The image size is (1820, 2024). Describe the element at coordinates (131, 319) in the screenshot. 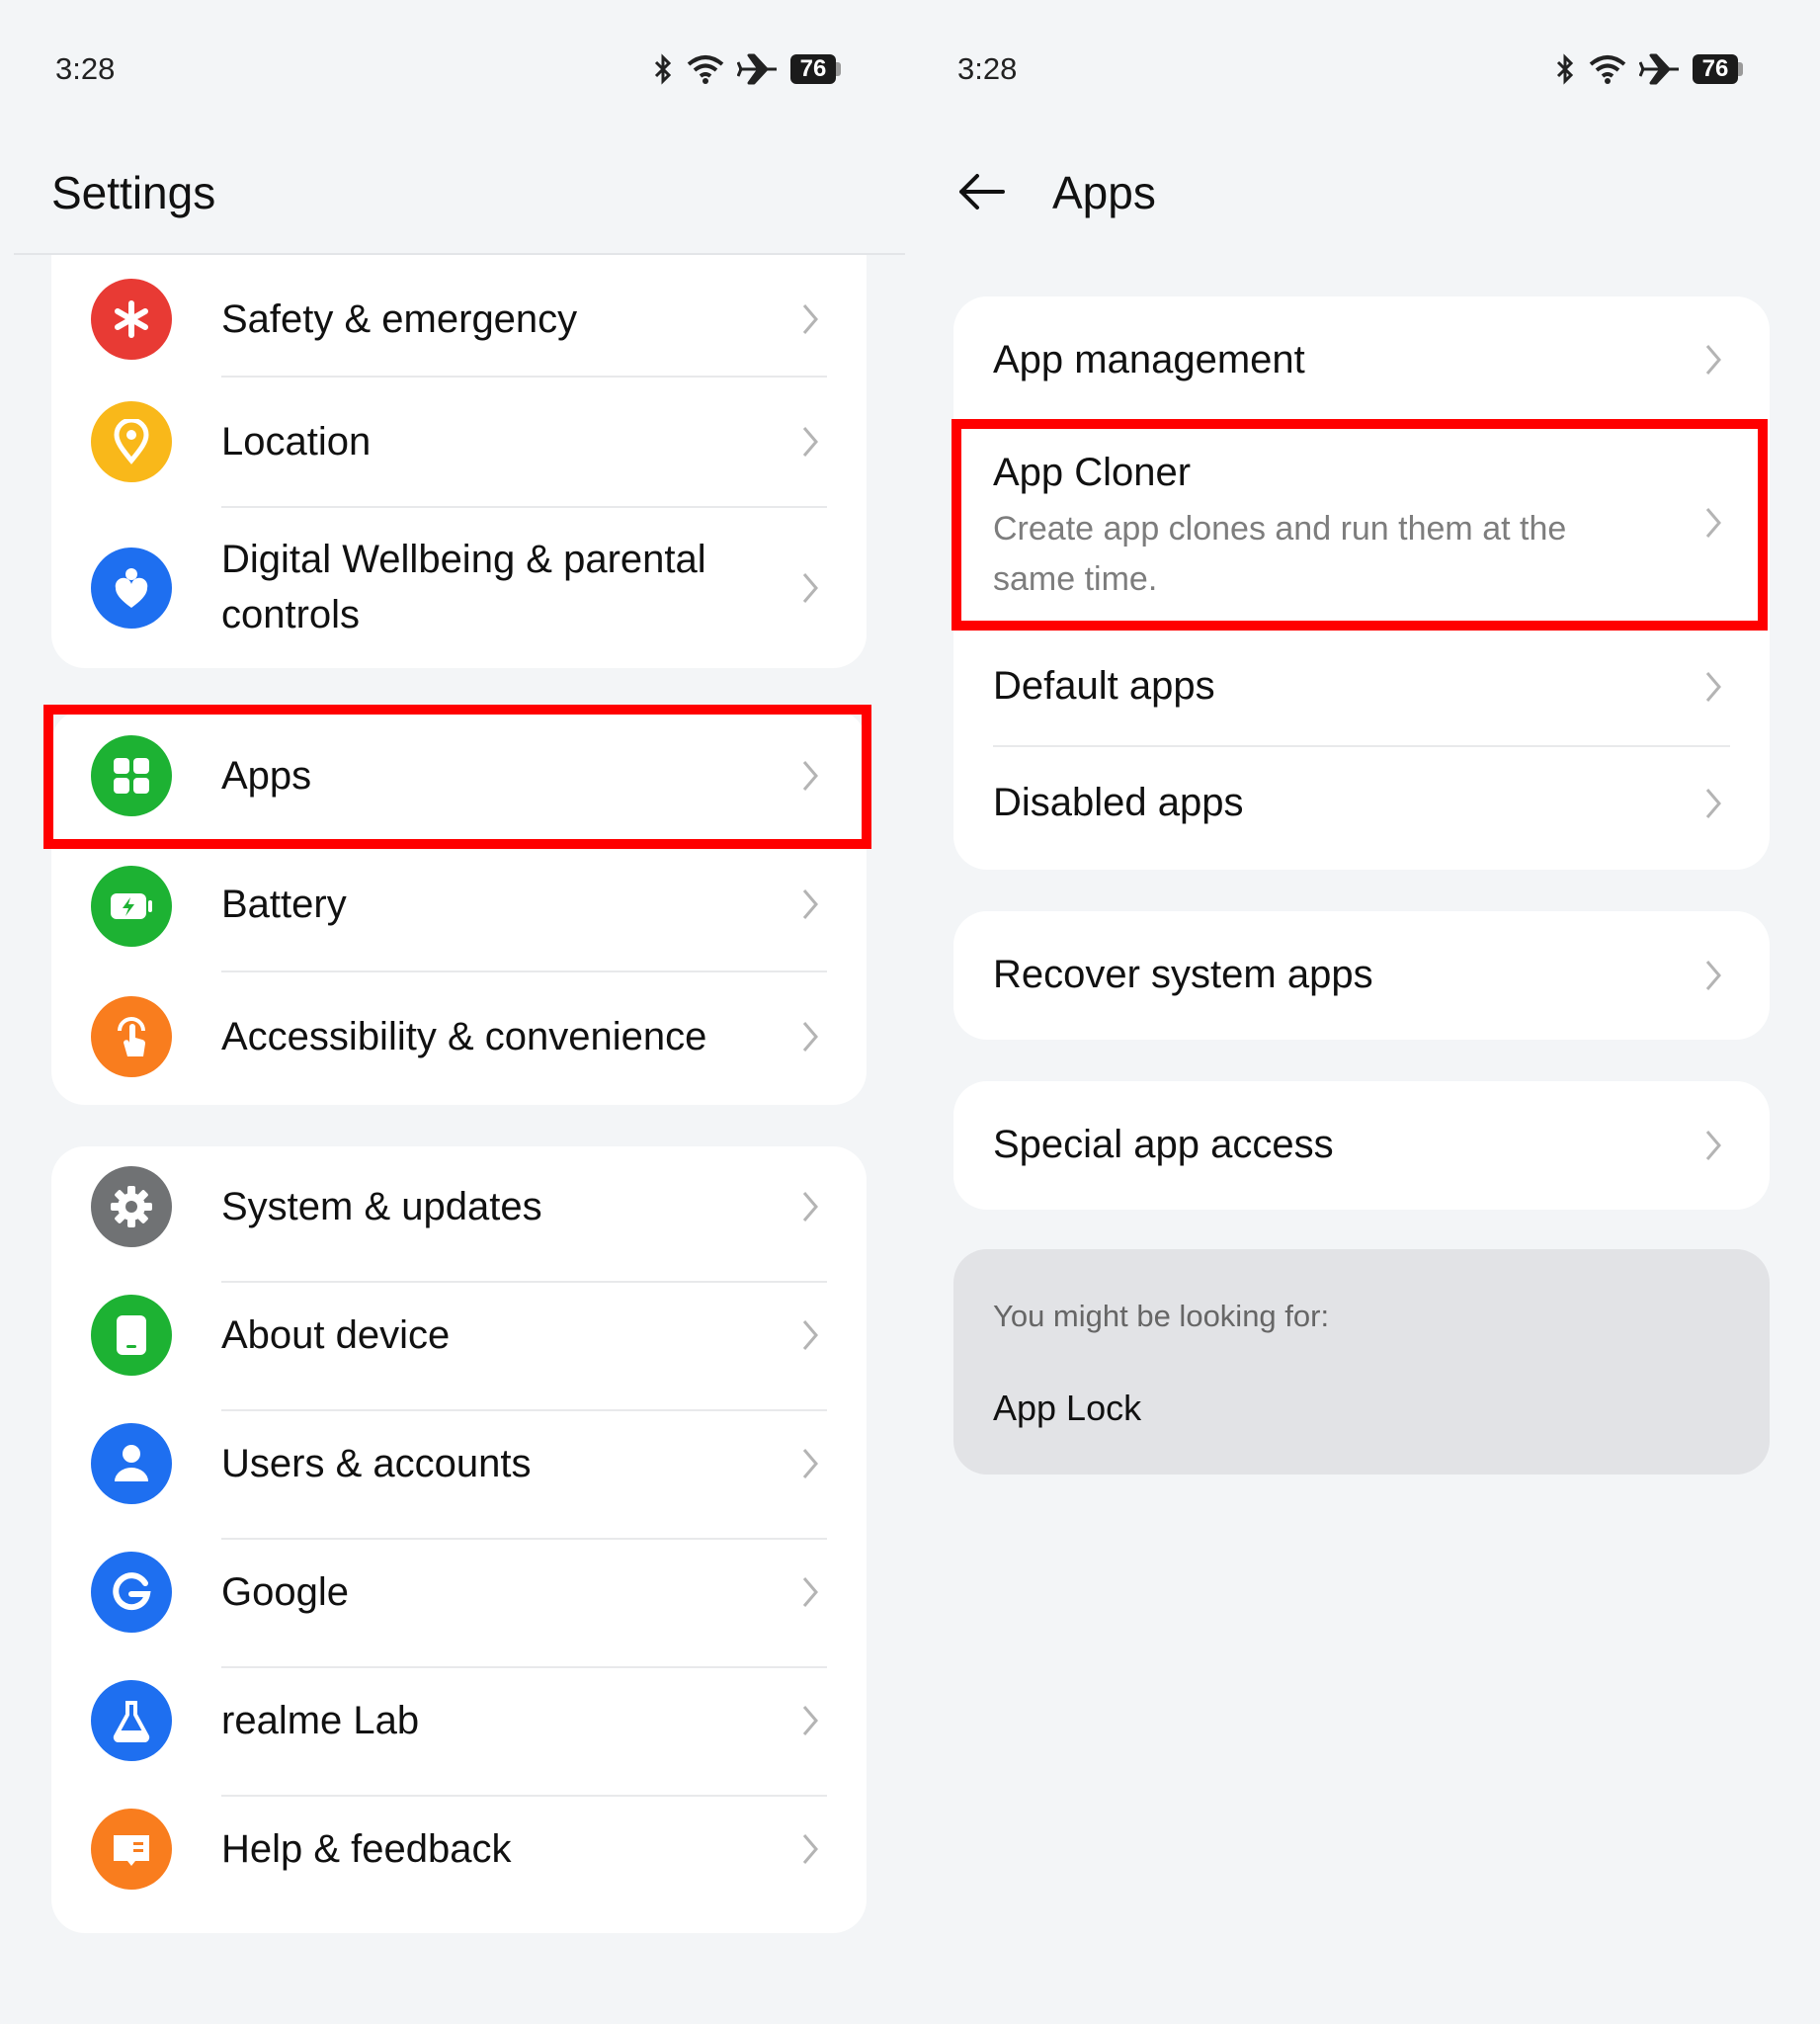

I see `asterisk-icon` at that location.